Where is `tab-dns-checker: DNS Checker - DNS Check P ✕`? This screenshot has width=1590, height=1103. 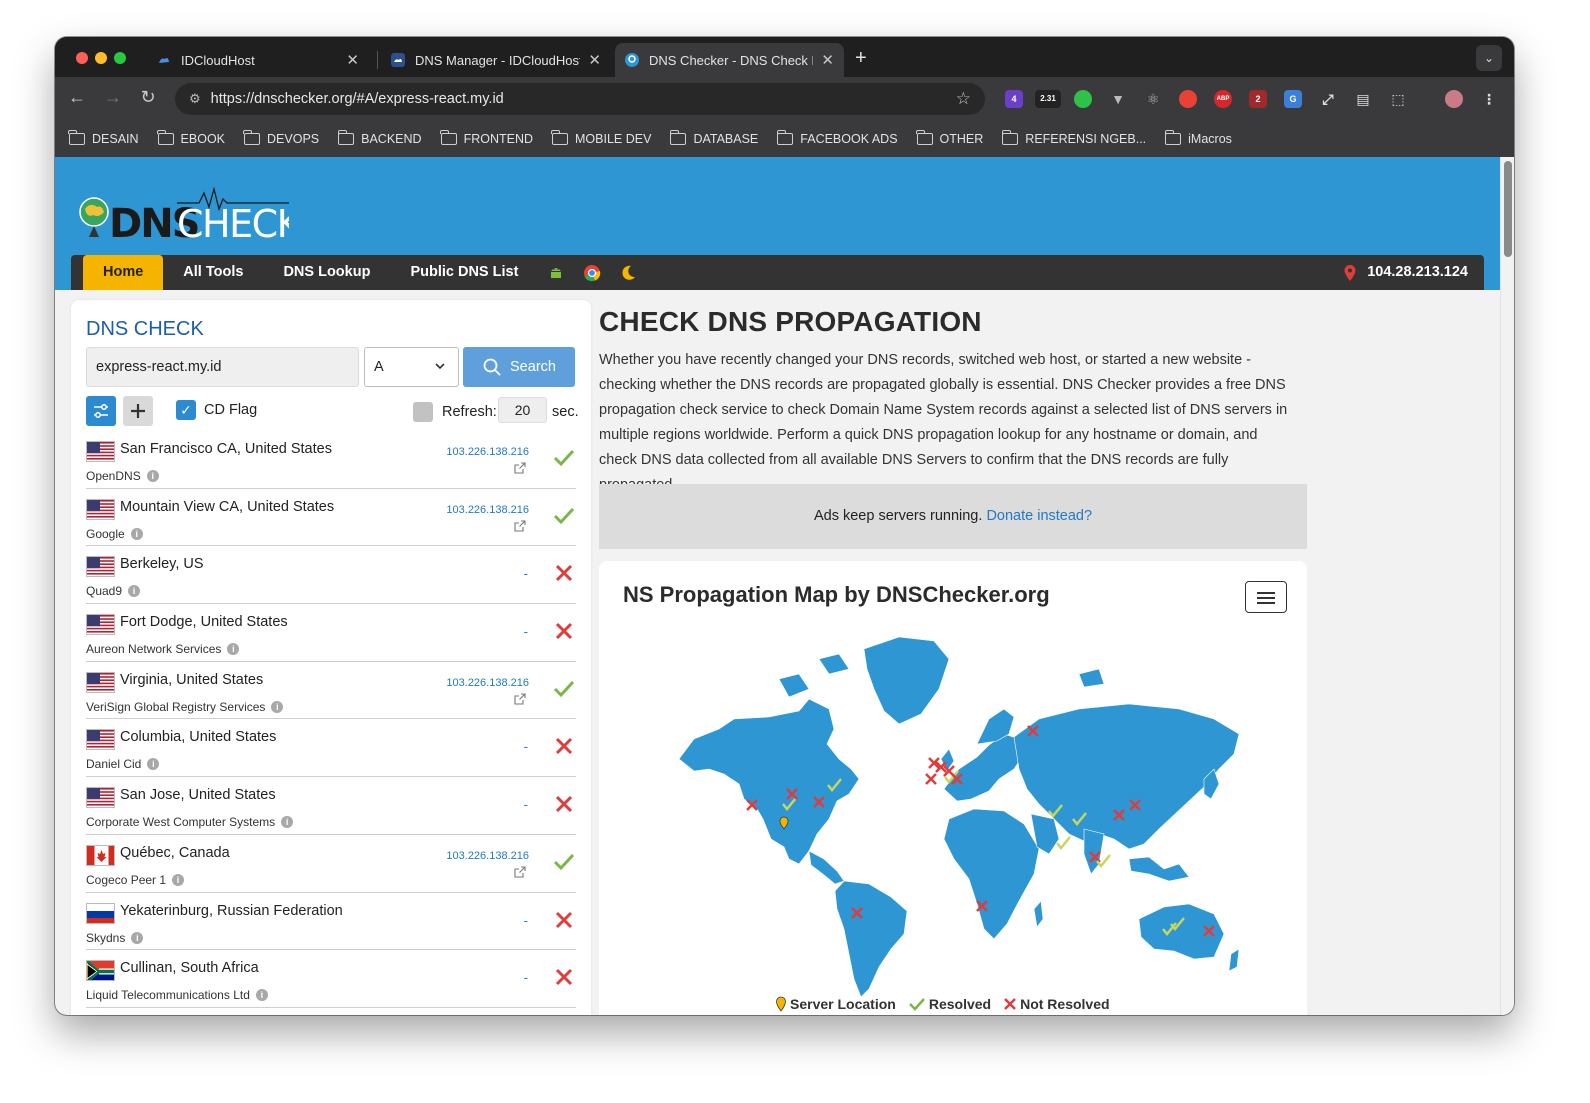 tab-dns-checker: DNS Checker - DNS Check P ✕ is located at coordinates (729, 60).